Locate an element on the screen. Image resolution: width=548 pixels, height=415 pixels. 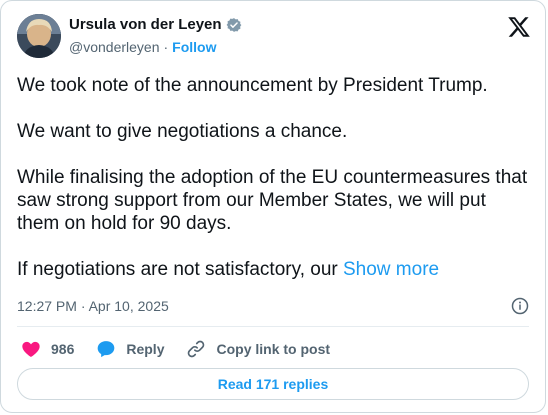
verified-badge-icon is located at coordinates (234, 25).